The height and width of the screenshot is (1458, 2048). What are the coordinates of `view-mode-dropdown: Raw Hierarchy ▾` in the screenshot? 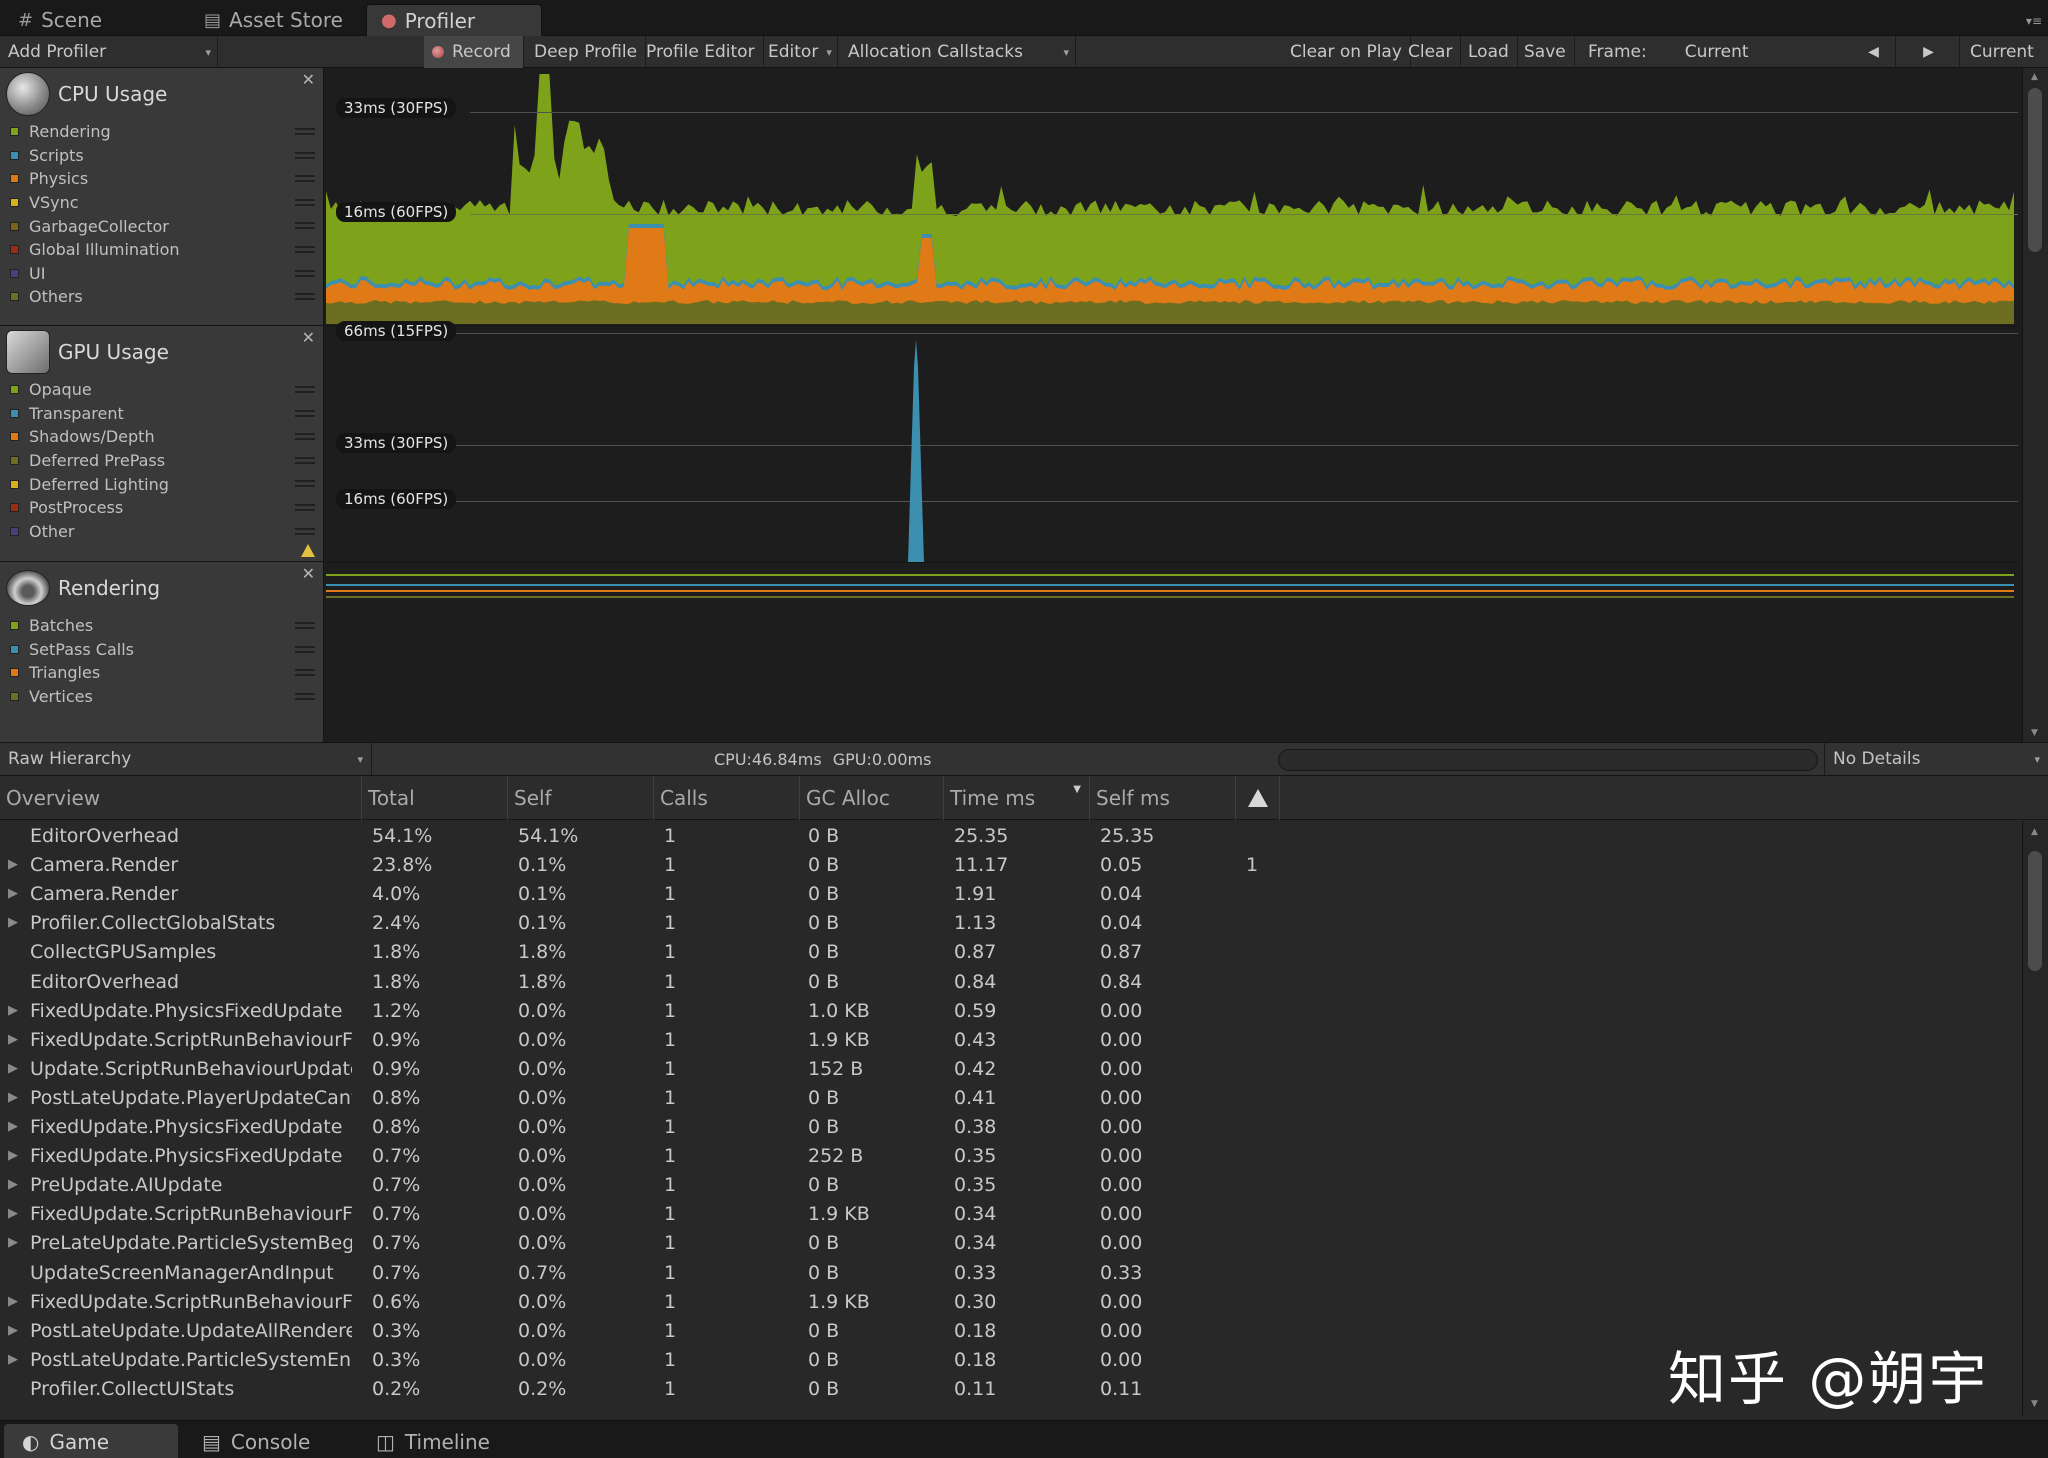 It's located at (186, 759).